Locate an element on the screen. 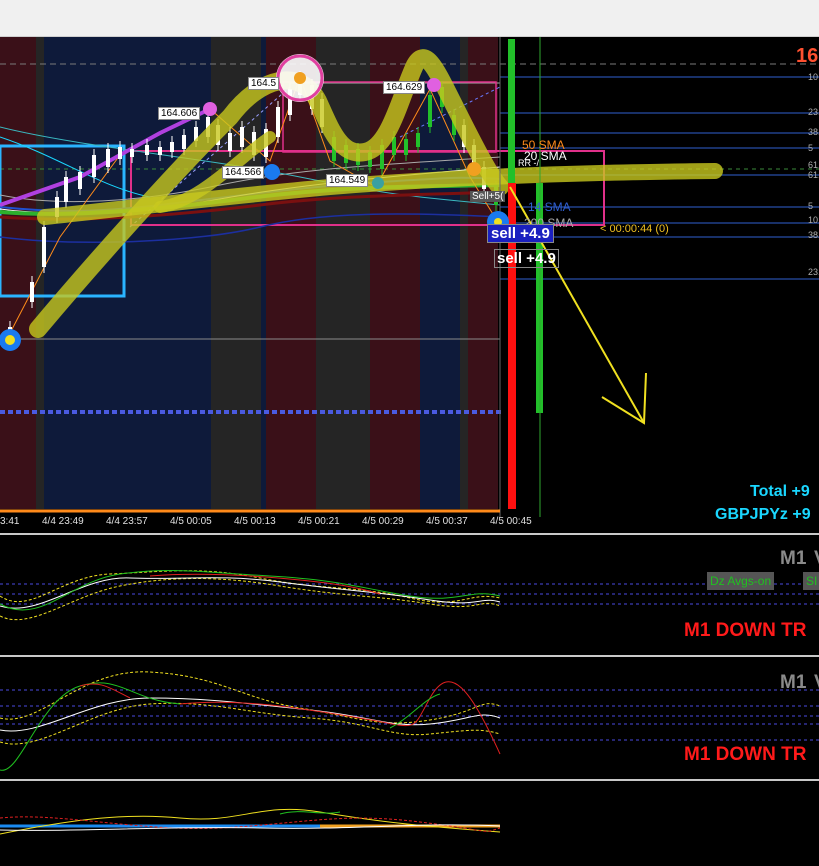  indicator-1-title: M1 is located at coordinates (793, 558).